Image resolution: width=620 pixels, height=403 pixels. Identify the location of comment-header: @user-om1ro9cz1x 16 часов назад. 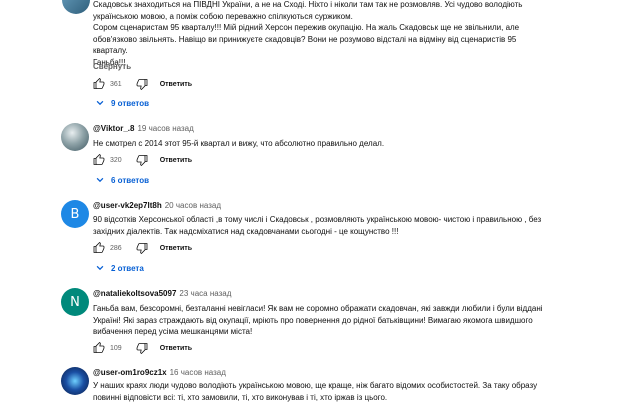
(159, 372).